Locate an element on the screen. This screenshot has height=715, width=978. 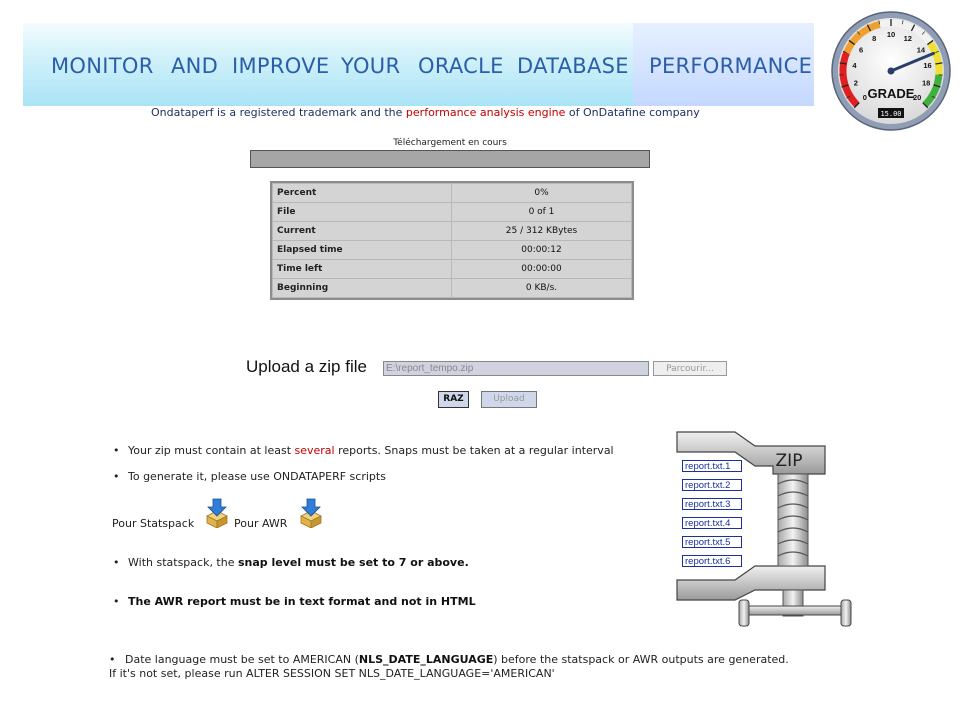
table-row: Beginning 0 KB/s. is located at coordinates (452, 288).